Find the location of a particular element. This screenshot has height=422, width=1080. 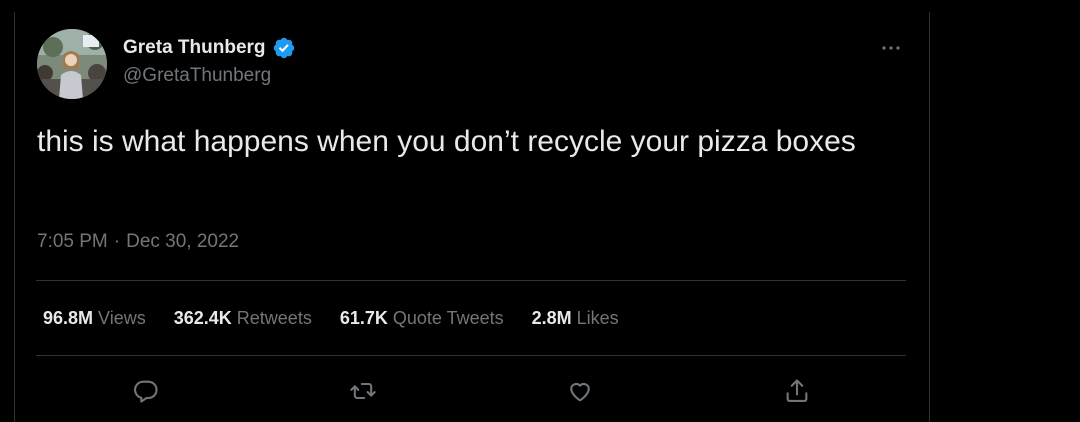

stat-retweets: 362.4K Retweets is located at coordinates (243, 318).